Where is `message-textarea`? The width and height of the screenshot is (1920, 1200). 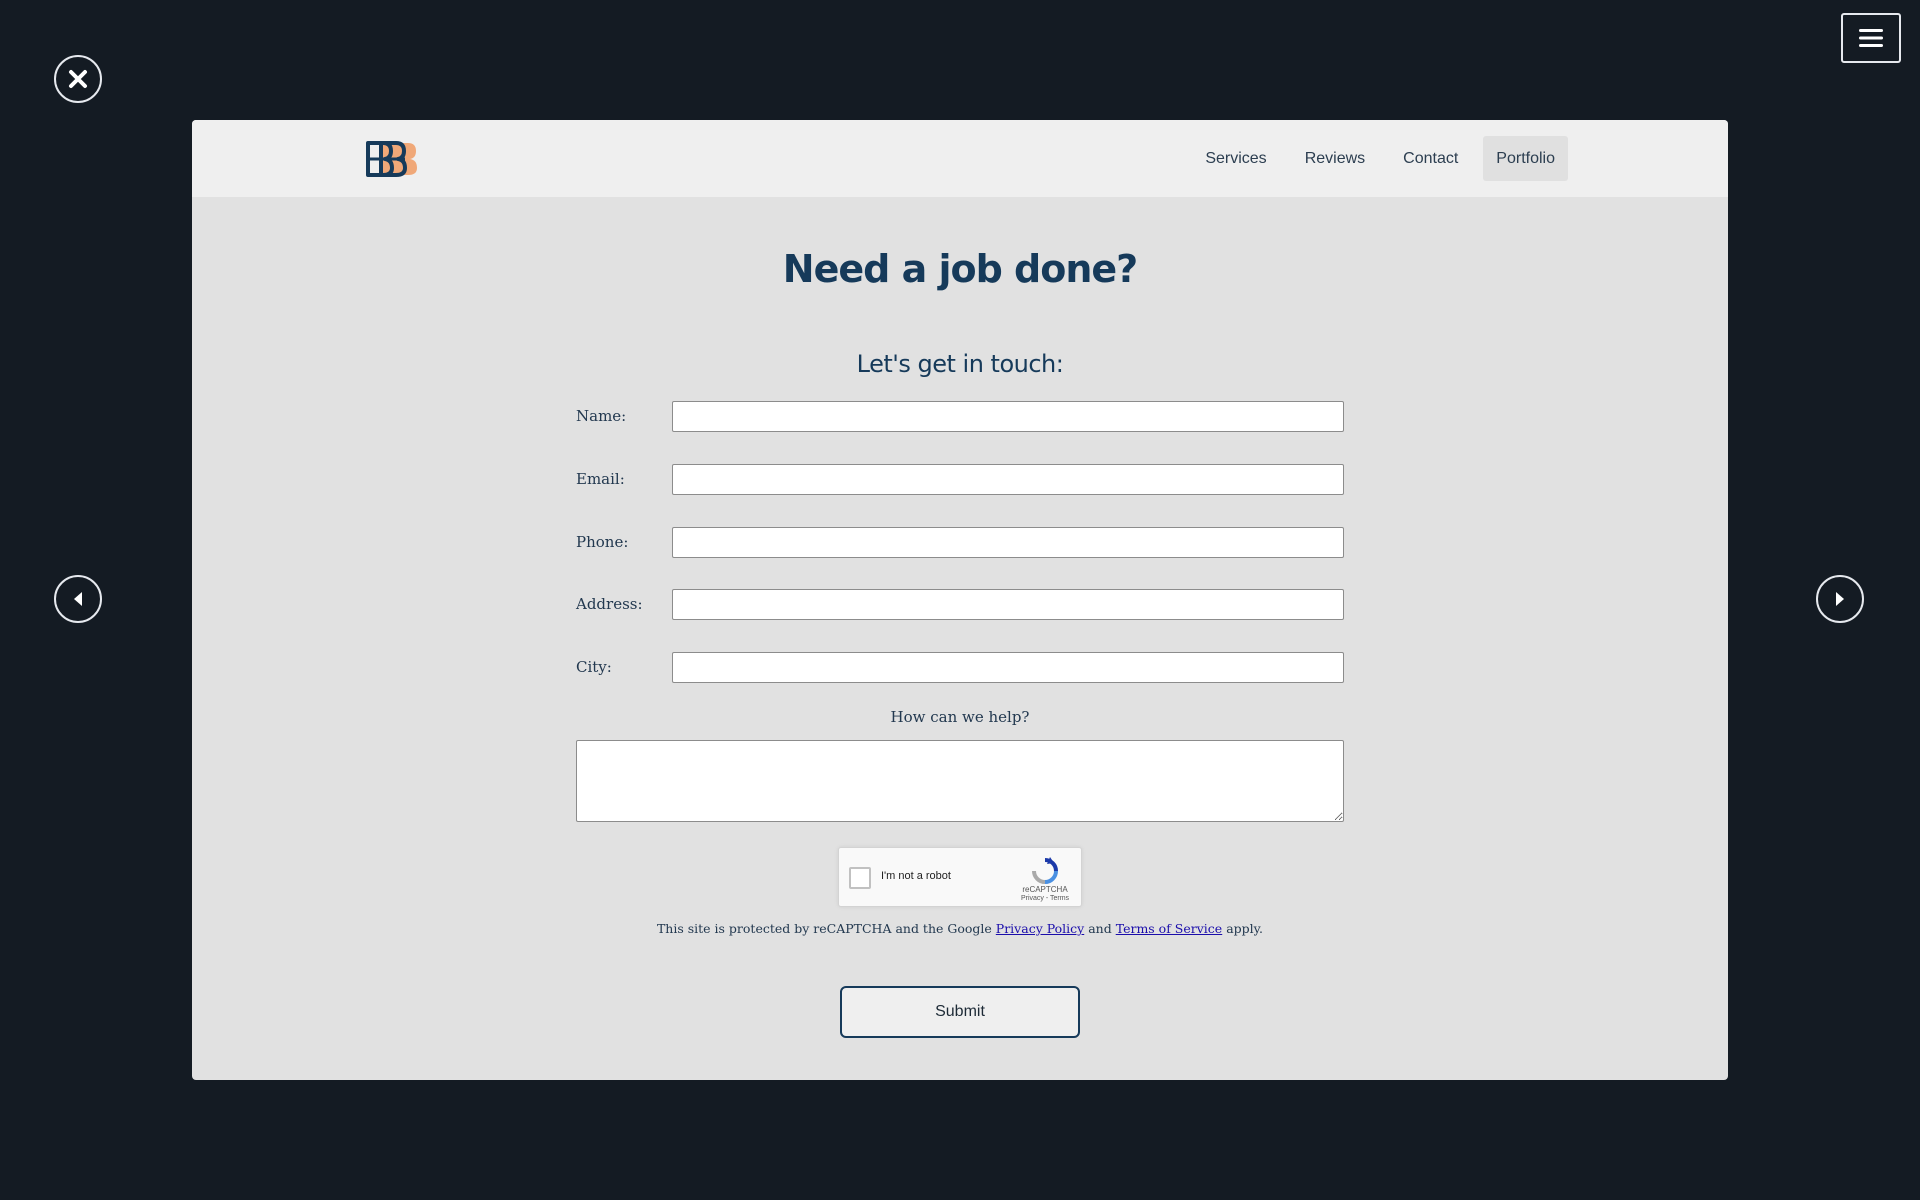 message-textarea is located at coordinates (960, 781).